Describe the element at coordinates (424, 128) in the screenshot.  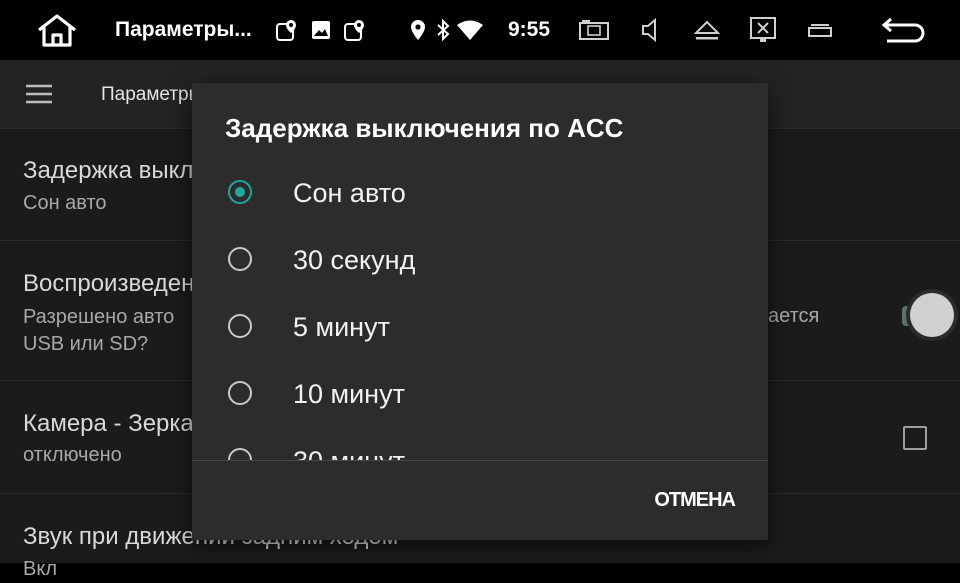
I see `dialog-title: Задержка выключения по ACC` at that location.